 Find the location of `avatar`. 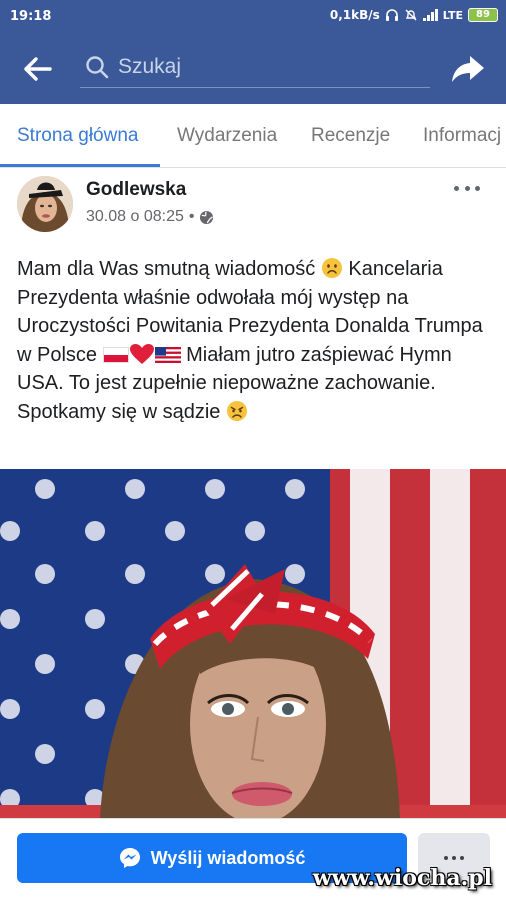

avatar is located at coordinates (45, 204).